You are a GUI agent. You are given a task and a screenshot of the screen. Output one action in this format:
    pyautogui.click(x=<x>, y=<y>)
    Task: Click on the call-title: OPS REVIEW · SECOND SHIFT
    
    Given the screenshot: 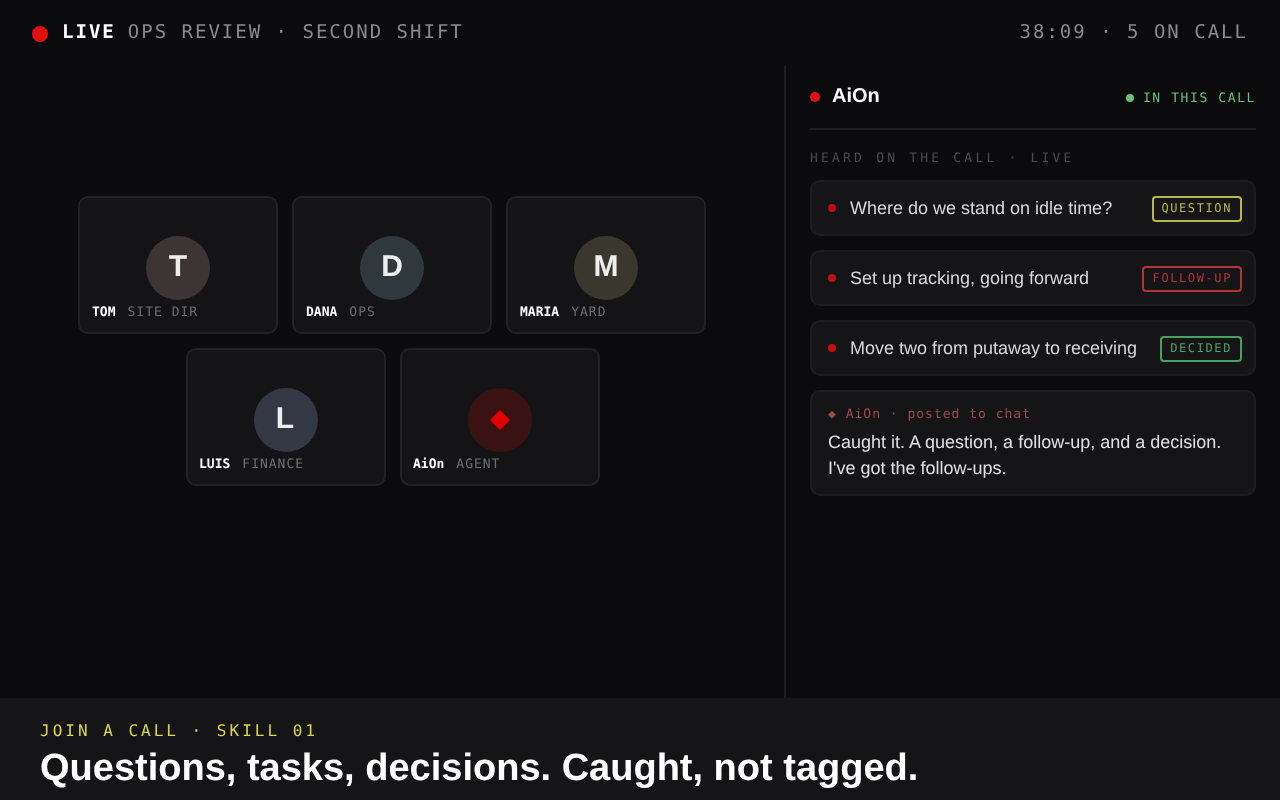 What is the action you would take?
    pyautogui.click(x=295, y=33)
    